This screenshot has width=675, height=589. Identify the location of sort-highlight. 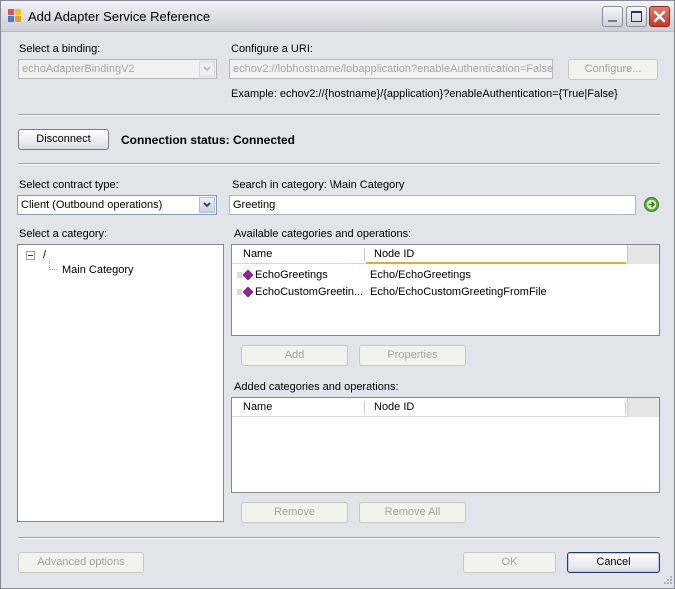
(496, 263).